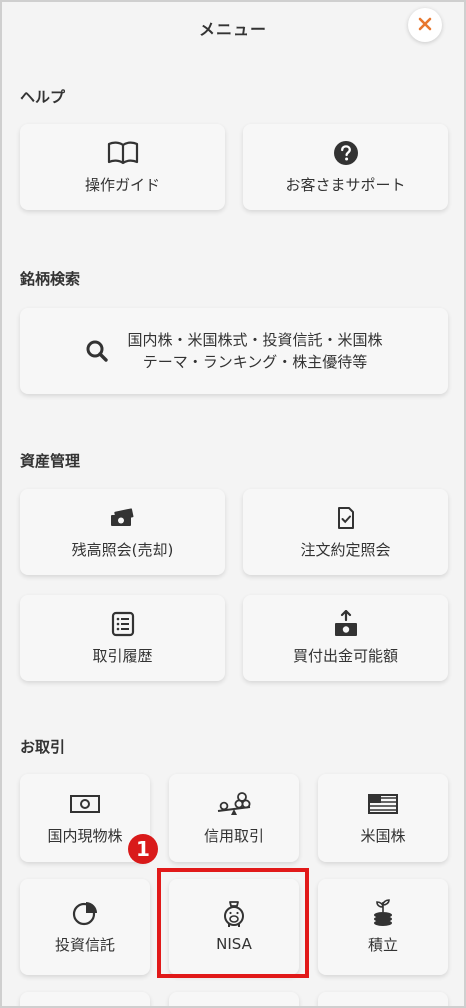 This screenshot has width=466, height=1008. I want to click on section-title-search: 銘柄検索, so click(50, 279).